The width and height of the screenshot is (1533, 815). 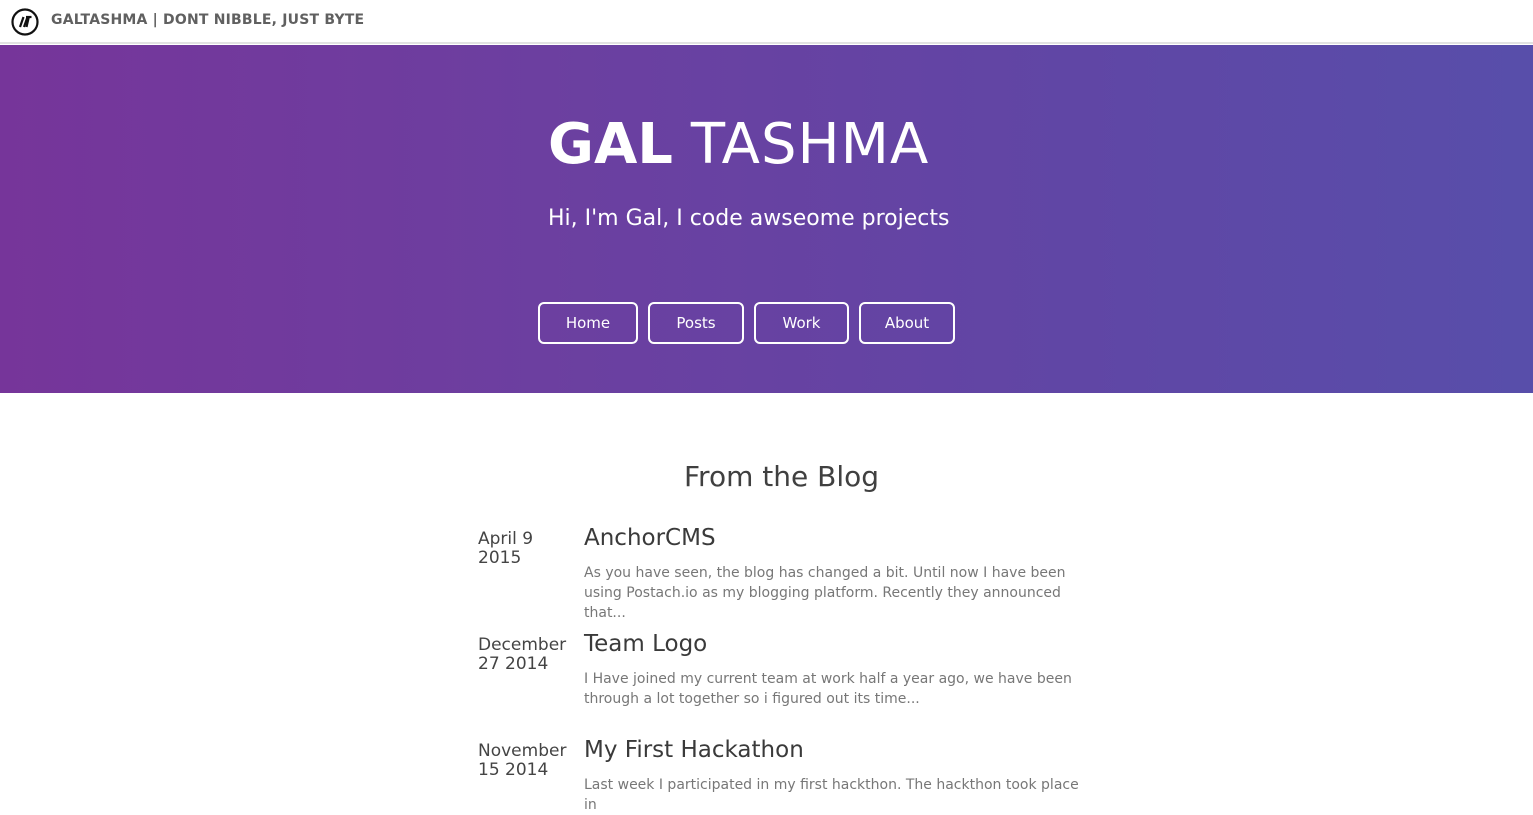 What do you see at coordinates (650, 538) in the screenshot?
I see `post-title: AnchorCMS` at bounding box center [650, 538].